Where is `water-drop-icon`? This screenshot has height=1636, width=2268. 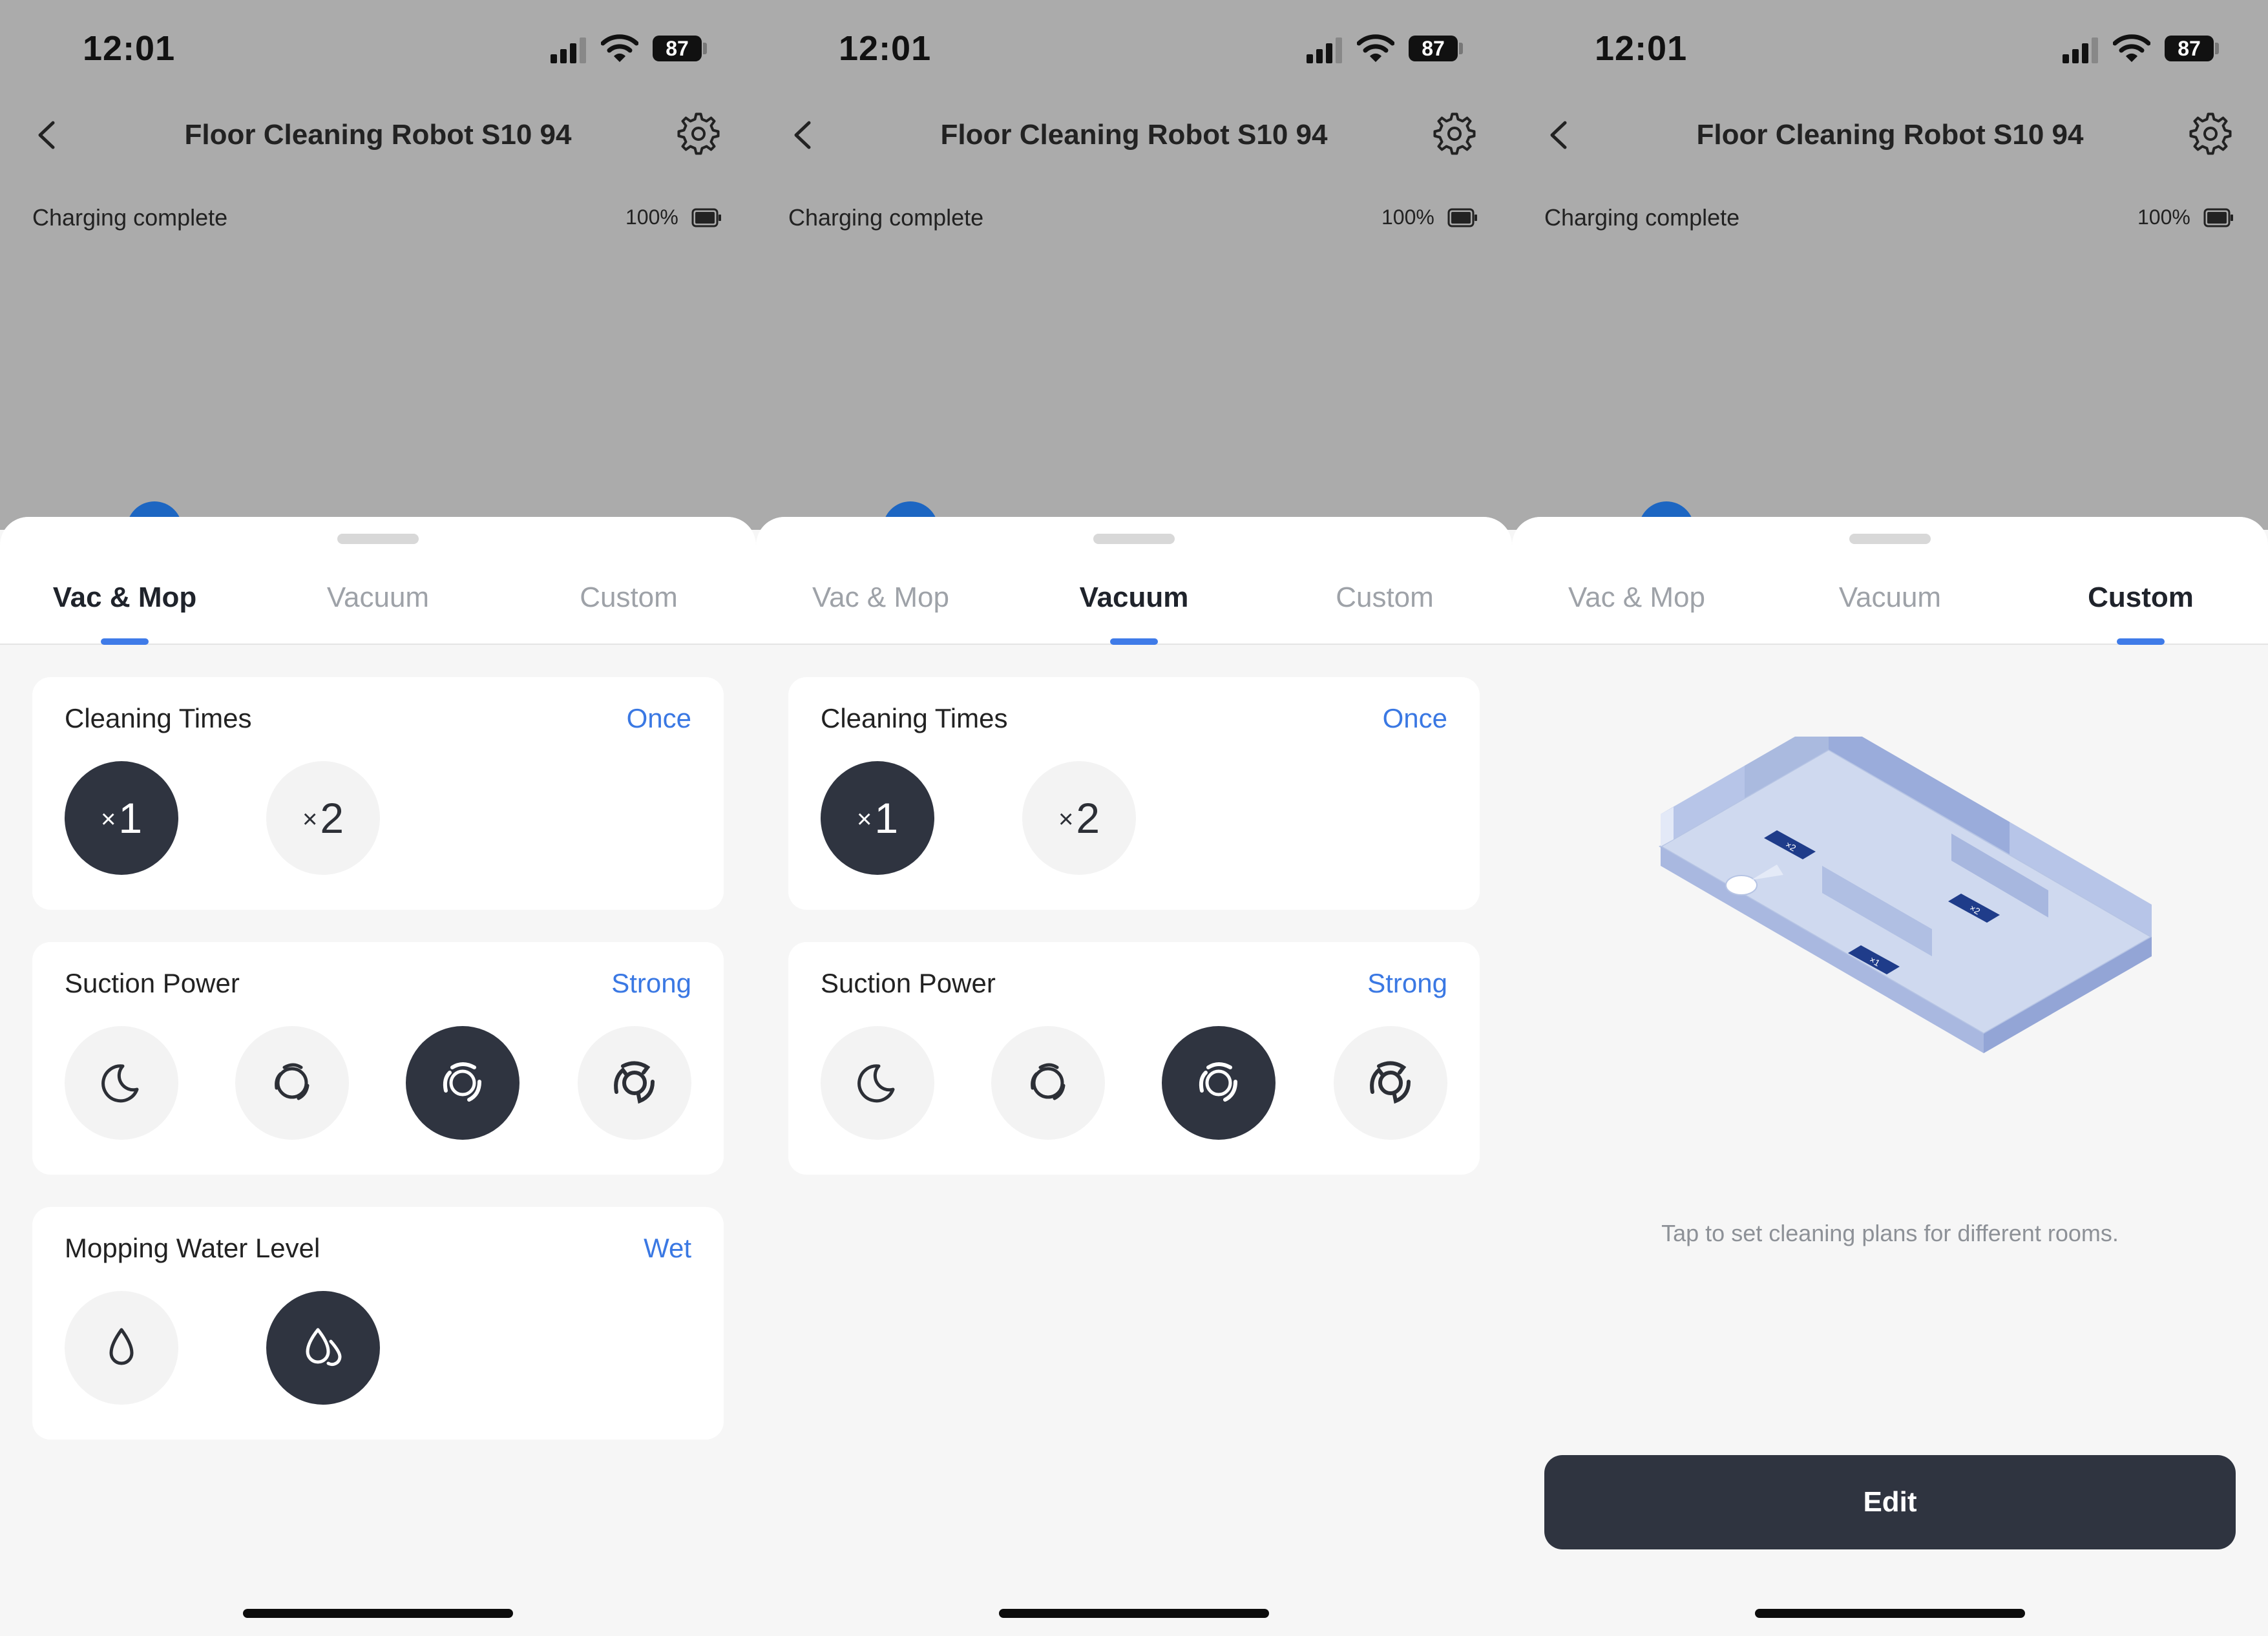
water-drop-icon is located at coordinates (122, 1347).